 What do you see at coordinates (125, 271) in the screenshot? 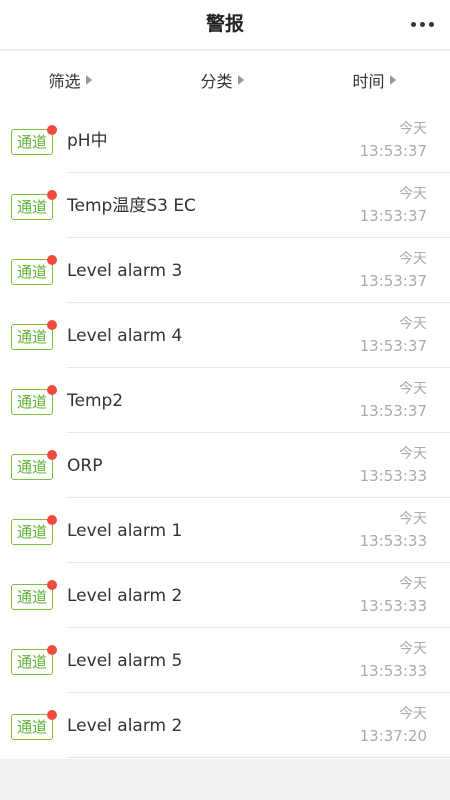
I see `alarm-title: Level alarm 3` at bounding box center [125, 271].